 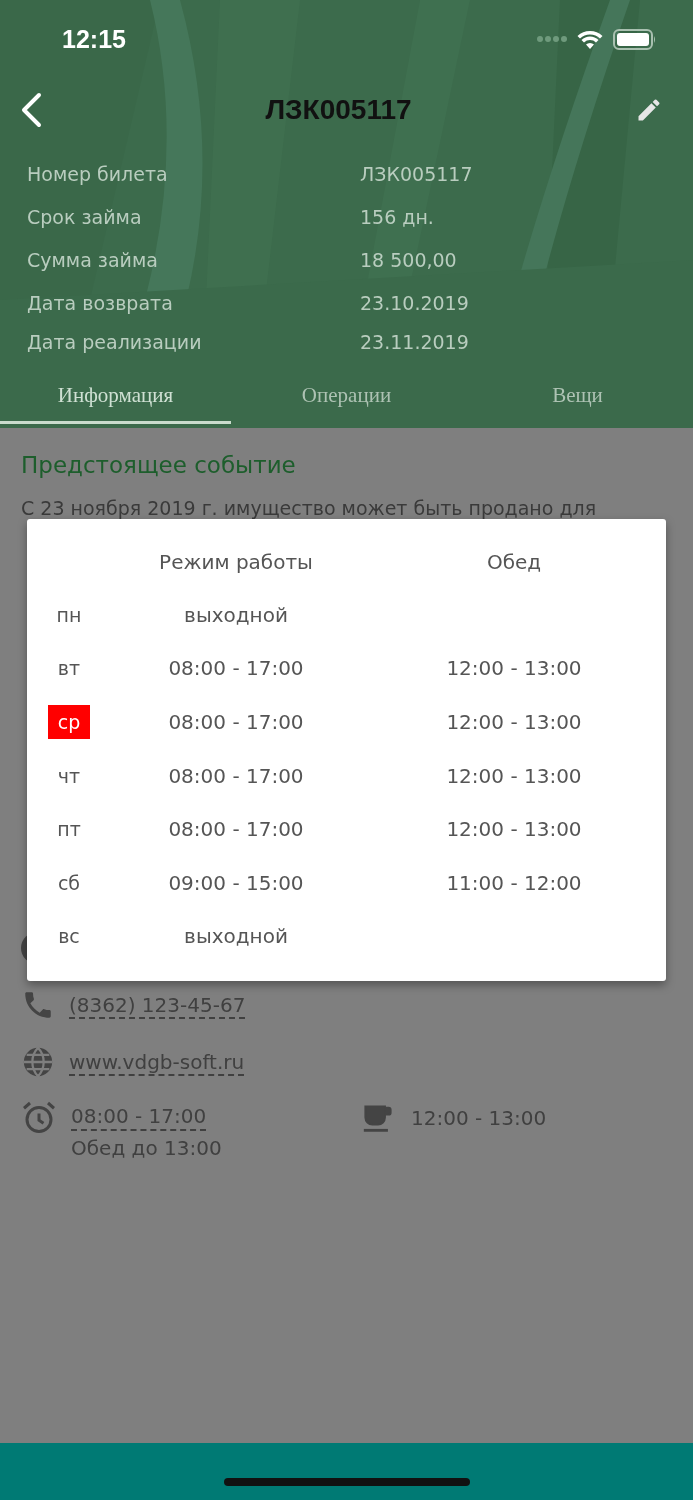 What do you see at coordinates (236, 562) in the screenshot?
I see `column-header: Режим работы` at bounding box center [236, 562].